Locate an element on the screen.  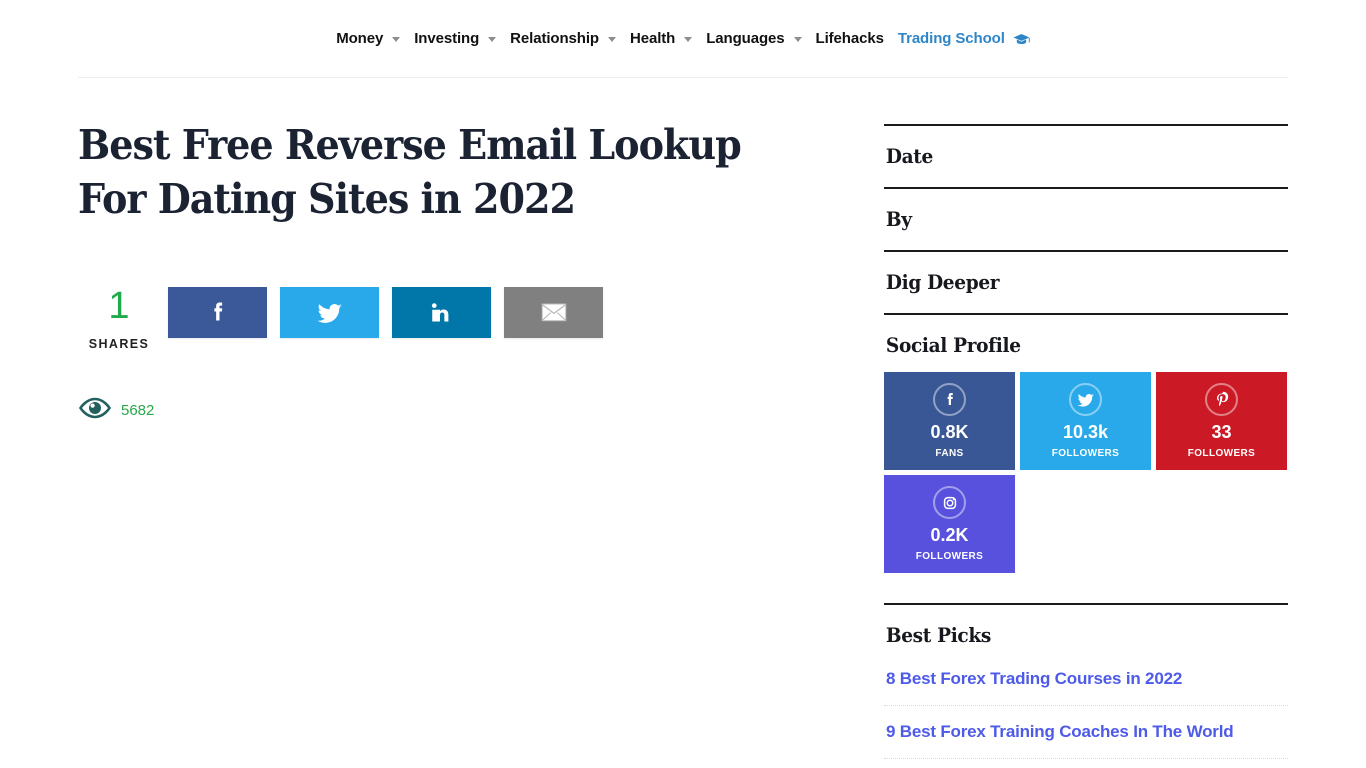
nav-item-languages: Languages is located at coordinates (754, 38).